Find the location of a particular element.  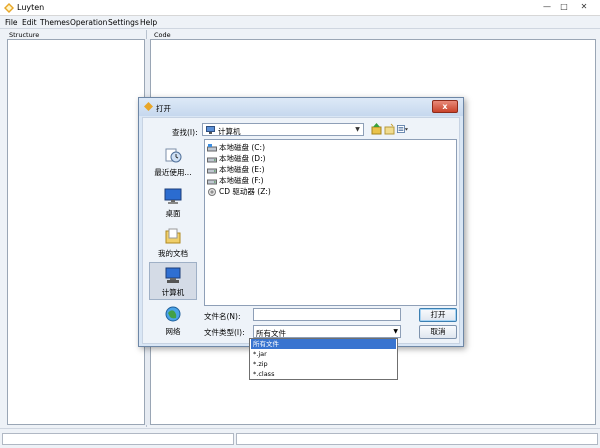

menu-edit: Edit is located at coordinates (29, 22).